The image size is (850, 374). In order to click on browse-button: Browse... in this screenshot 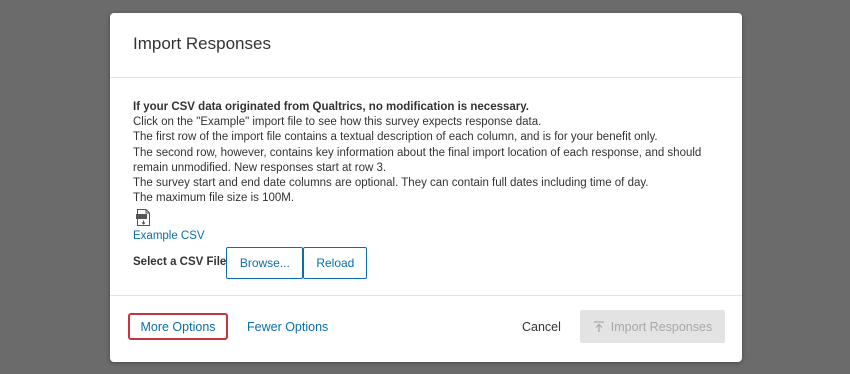, I will do `click(265, 262)`.